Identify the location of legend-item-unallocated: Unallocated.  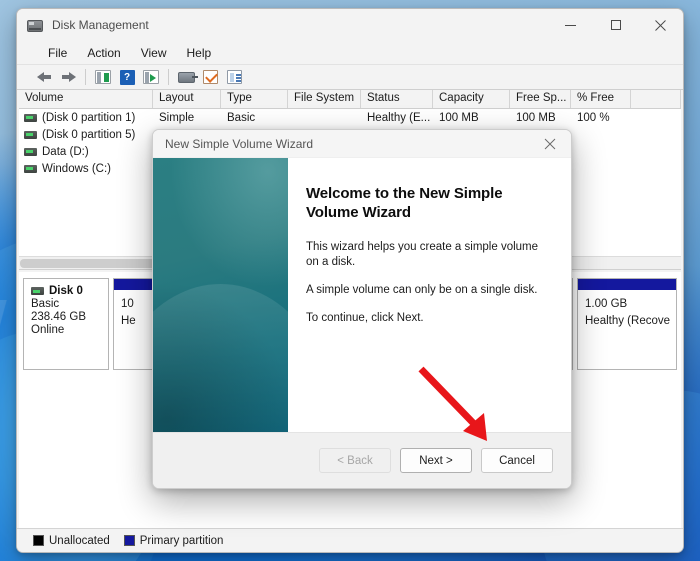
(71, 541).